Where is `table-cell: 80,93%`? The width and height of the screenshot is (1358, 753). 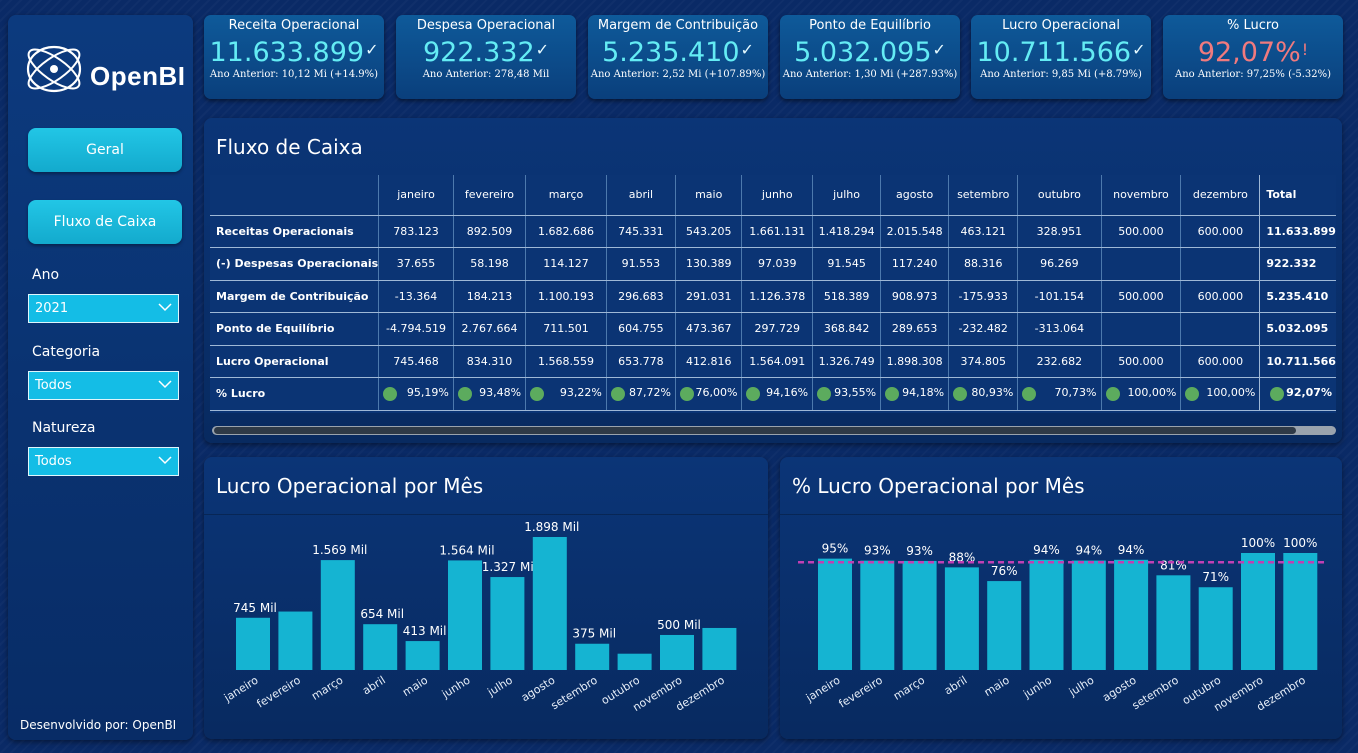
table-cell: 80,93% is located at coordinates (983, 394).